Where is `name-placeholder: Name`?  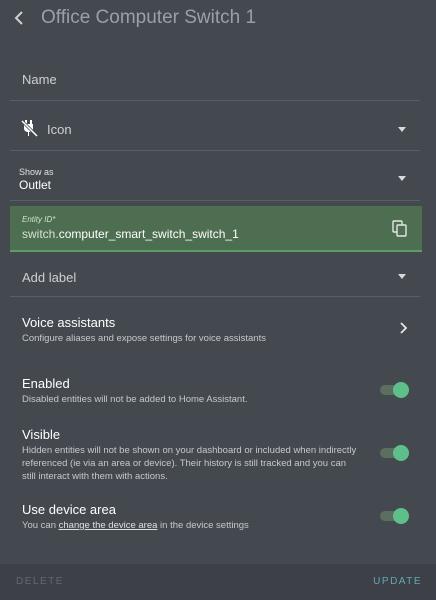 name-placeholder: Name is located at coordinates (39, 79).